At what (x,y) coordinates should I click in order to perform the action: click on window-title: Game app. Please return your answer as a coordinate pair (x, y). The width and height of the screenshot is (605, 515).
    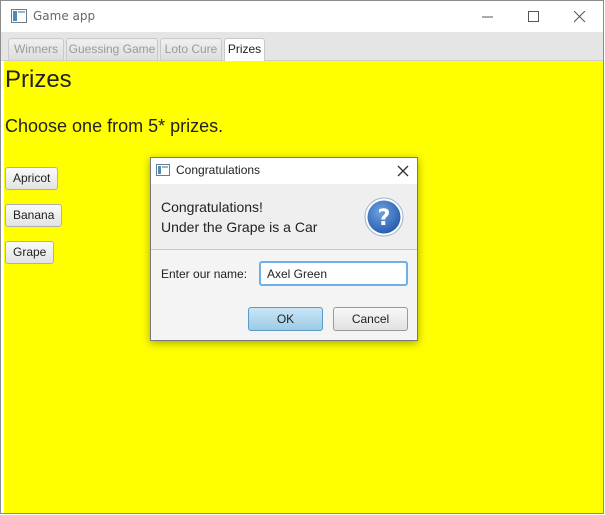
    Looking at the image, I should click on (64, 16).